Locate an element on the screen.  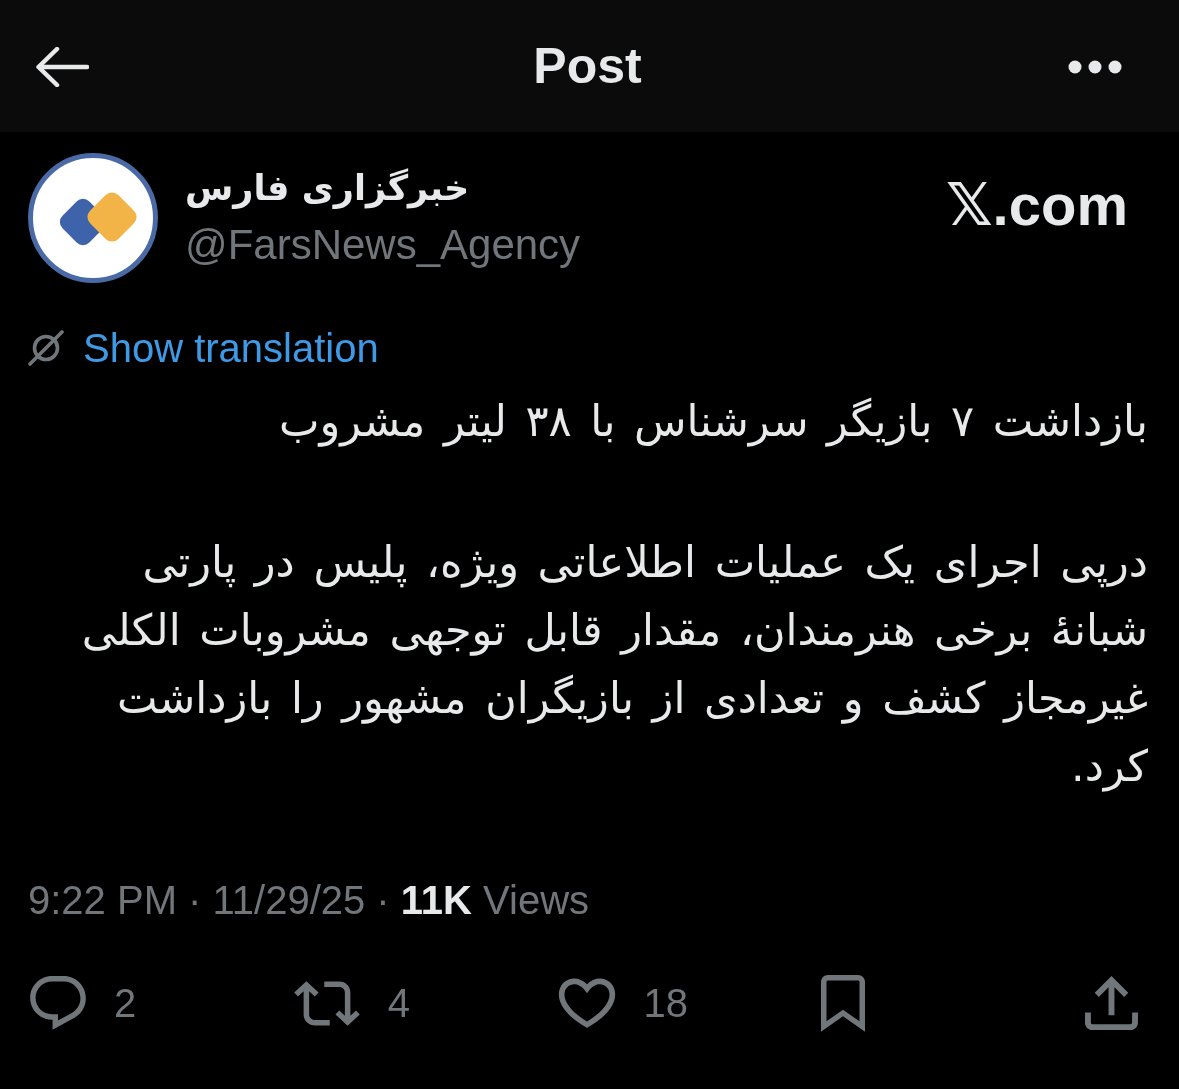
more-button is located at coordinates (1095, 67).